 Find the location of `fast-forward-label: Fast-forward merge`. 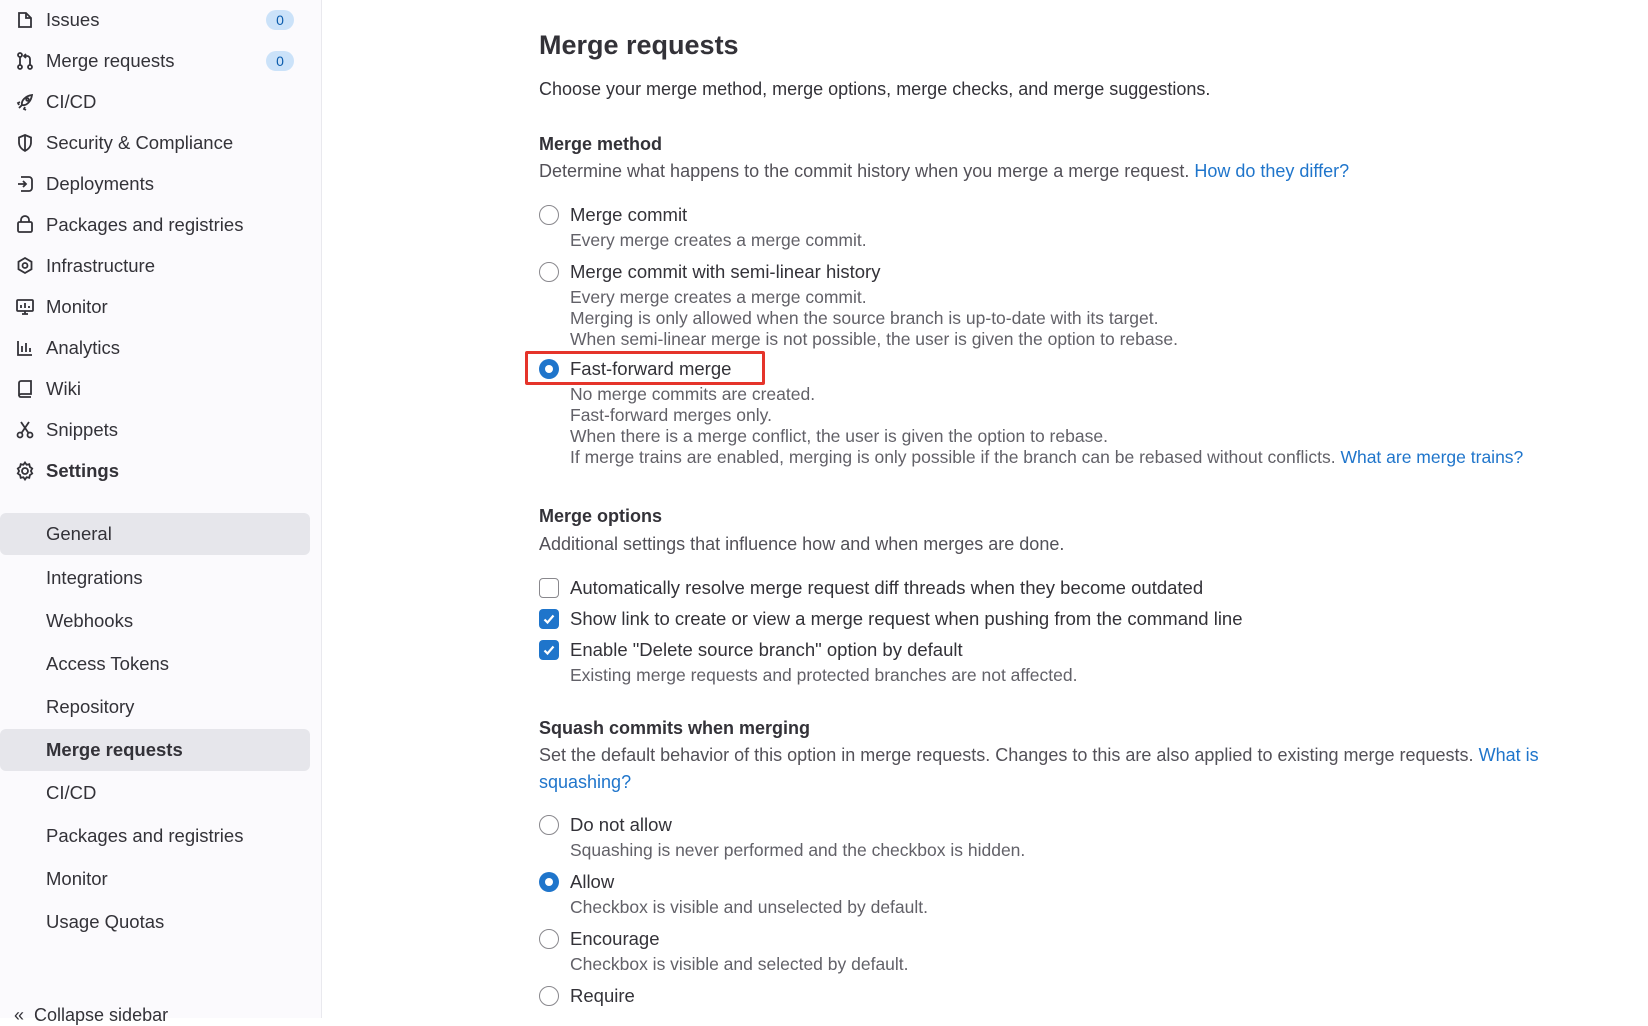

fast-forward-label: Fast-forward merge is located at coordinates (650, 369).